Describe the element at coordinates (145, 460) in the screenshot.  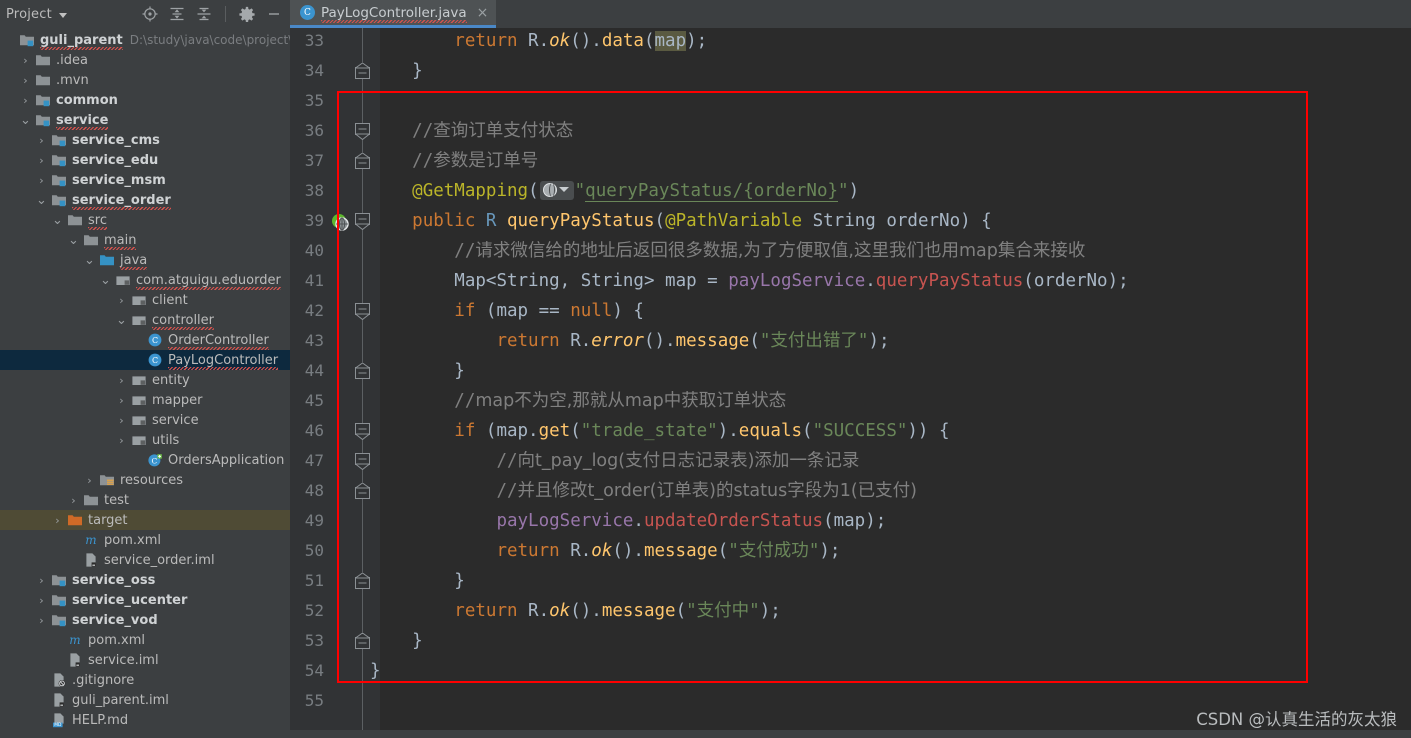
I see `tree-item-ordersapplication: C OrdersApplication` at that location.